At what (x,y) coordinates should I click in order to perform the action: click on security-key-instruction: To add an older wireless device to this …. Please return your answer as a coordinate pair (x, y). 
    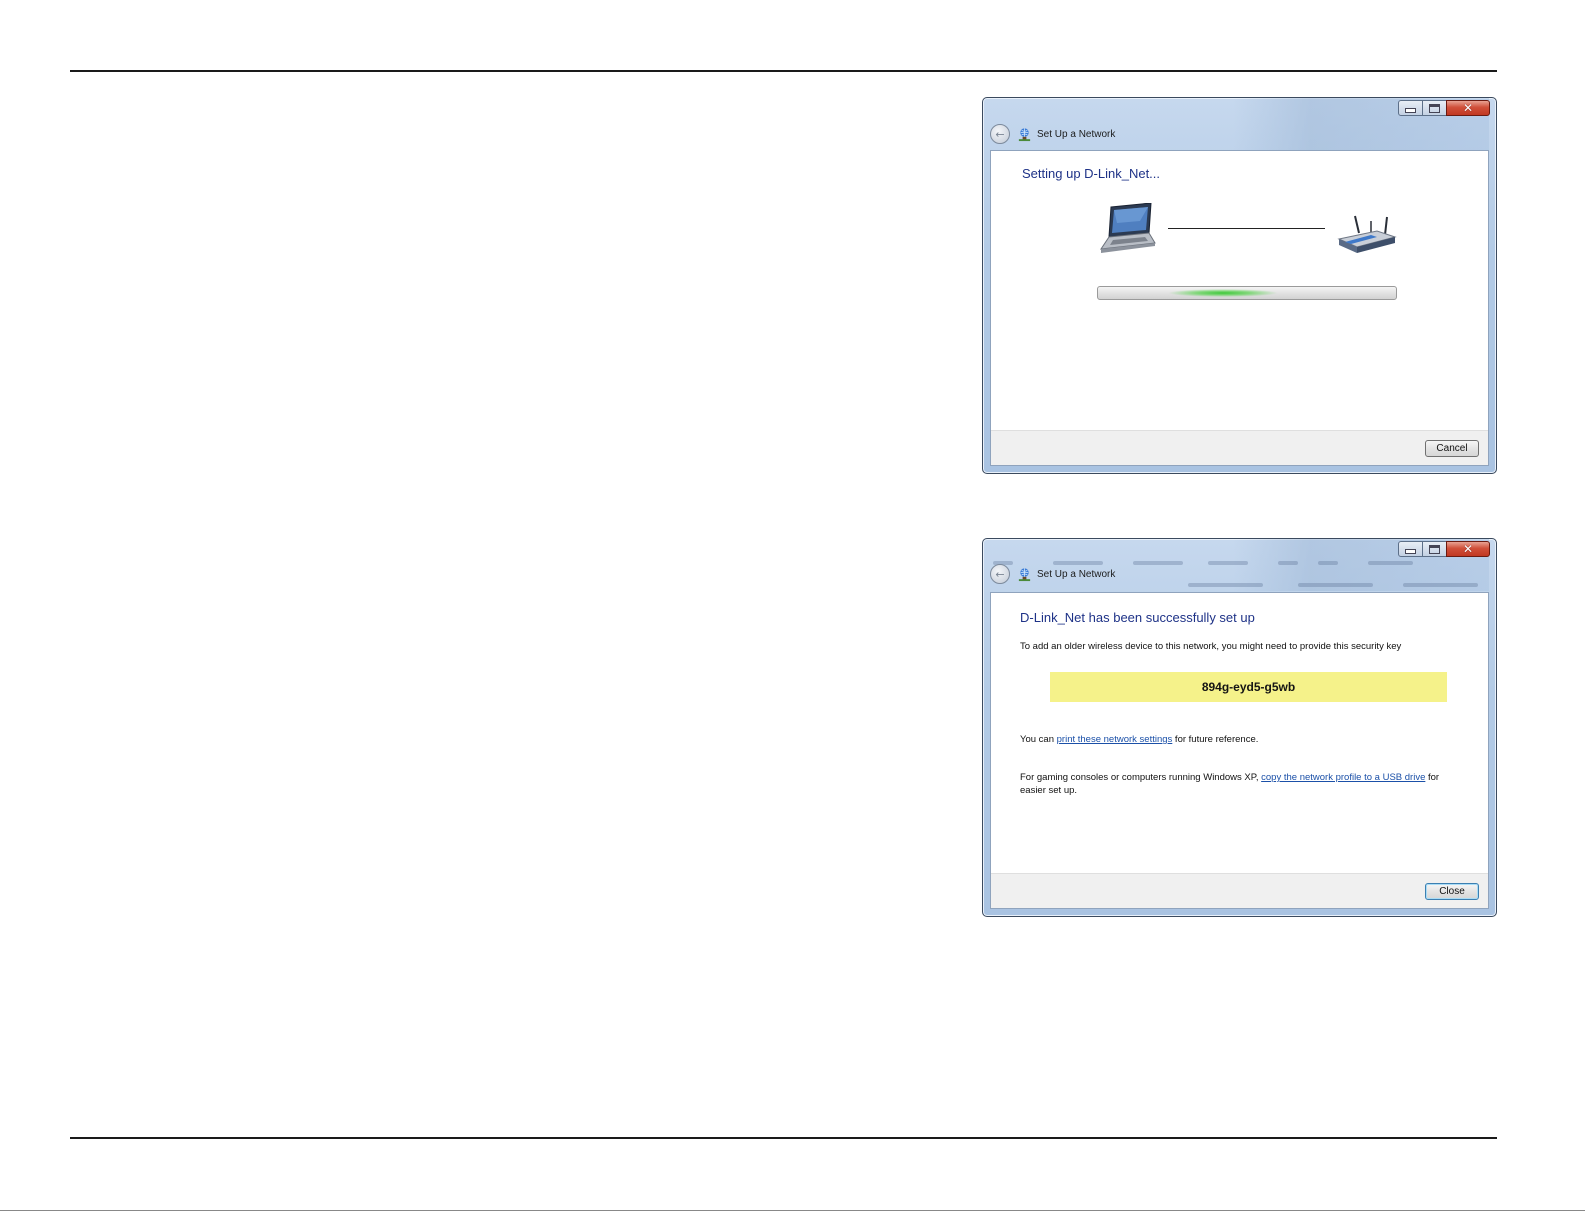
    Looking at the image, I should click on (1211, 646).